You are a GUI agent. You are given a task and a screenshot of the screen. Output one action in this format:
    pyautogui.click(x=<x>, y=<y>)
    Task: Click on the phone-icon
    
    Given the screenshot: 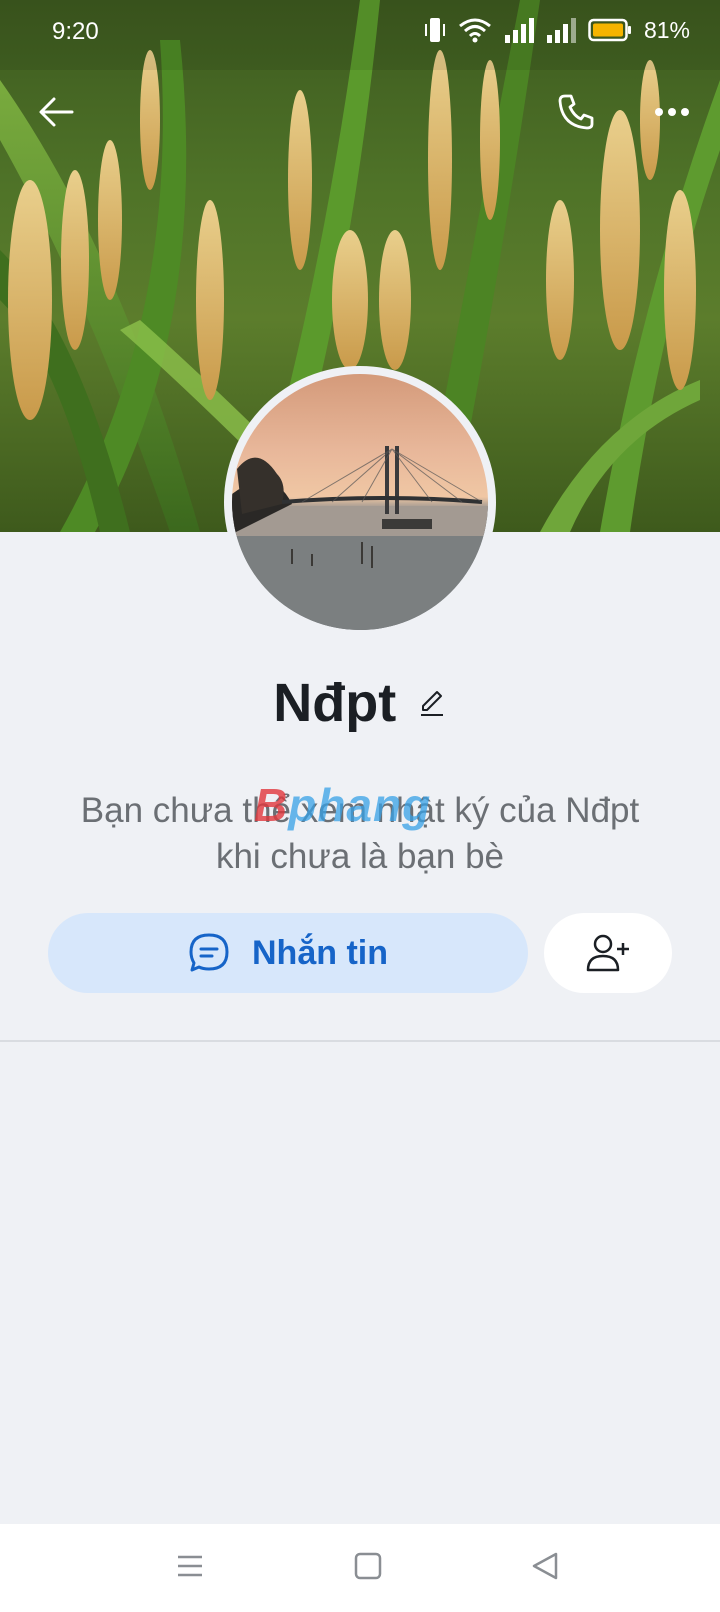 What is the action you would take?
    pyautogui.click(x=576, y=112)
    